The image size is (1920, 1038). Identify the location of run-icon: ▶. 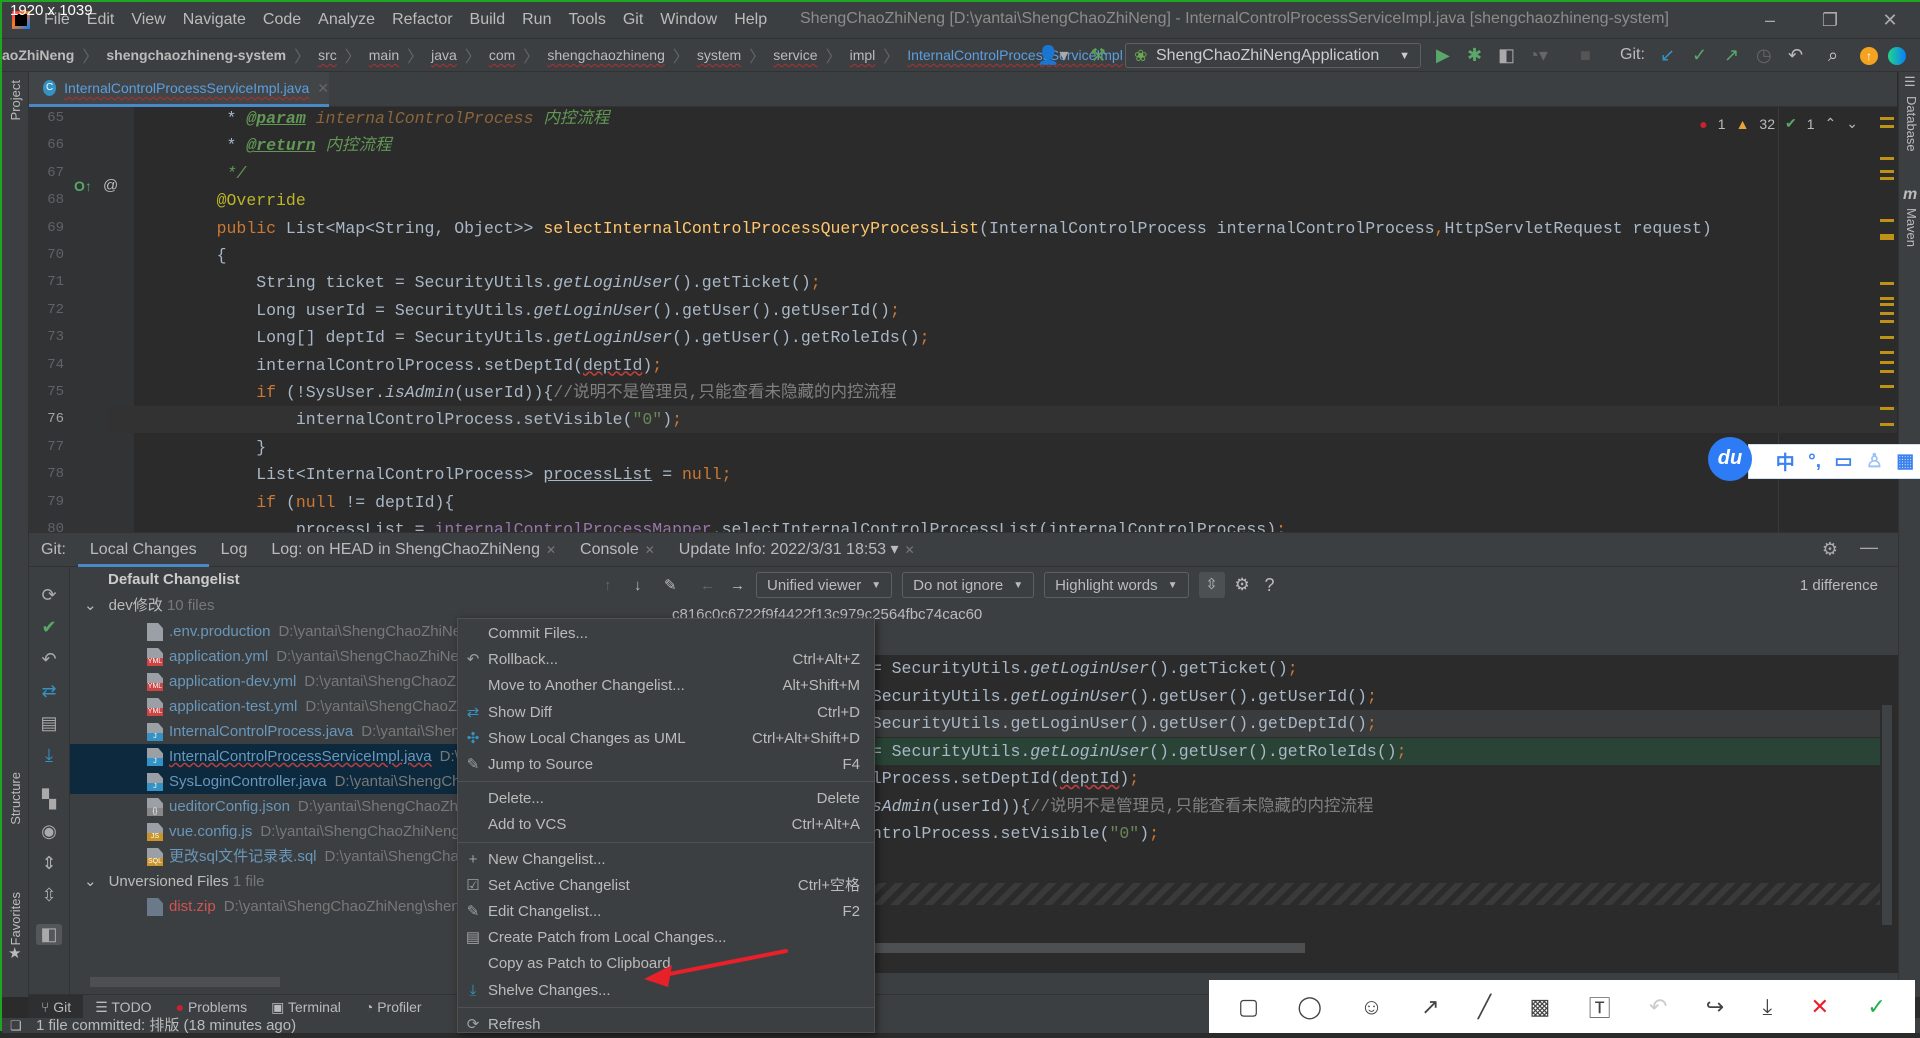
(1443, 55).